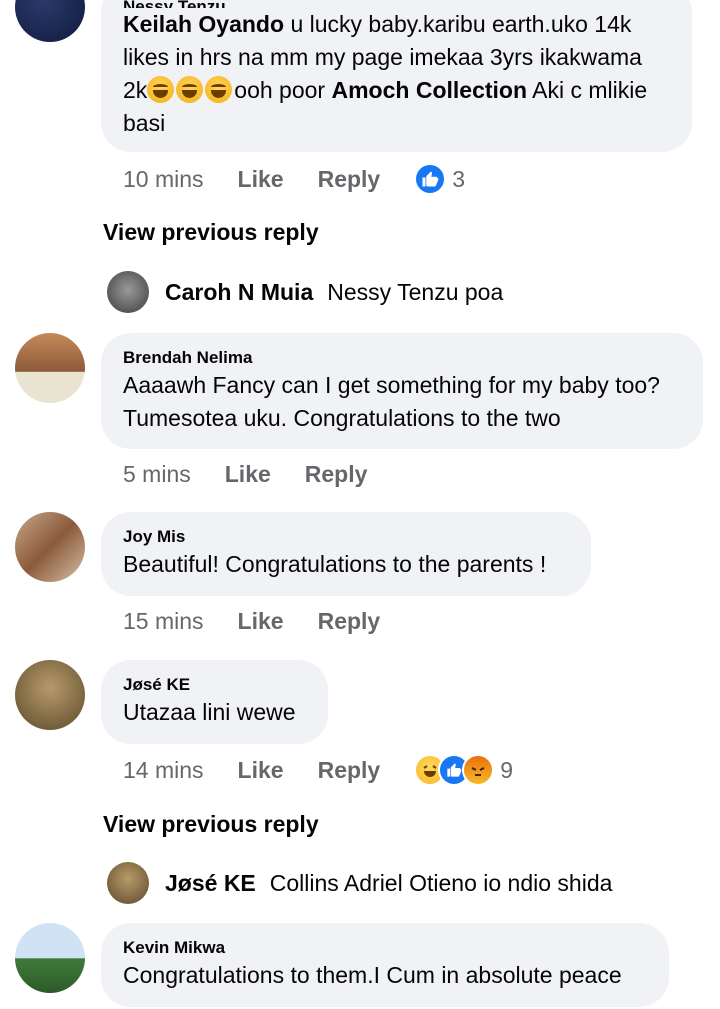 The image size is (720, 1009). I want to click on timestamp: 14 mins, so click(163, 770).